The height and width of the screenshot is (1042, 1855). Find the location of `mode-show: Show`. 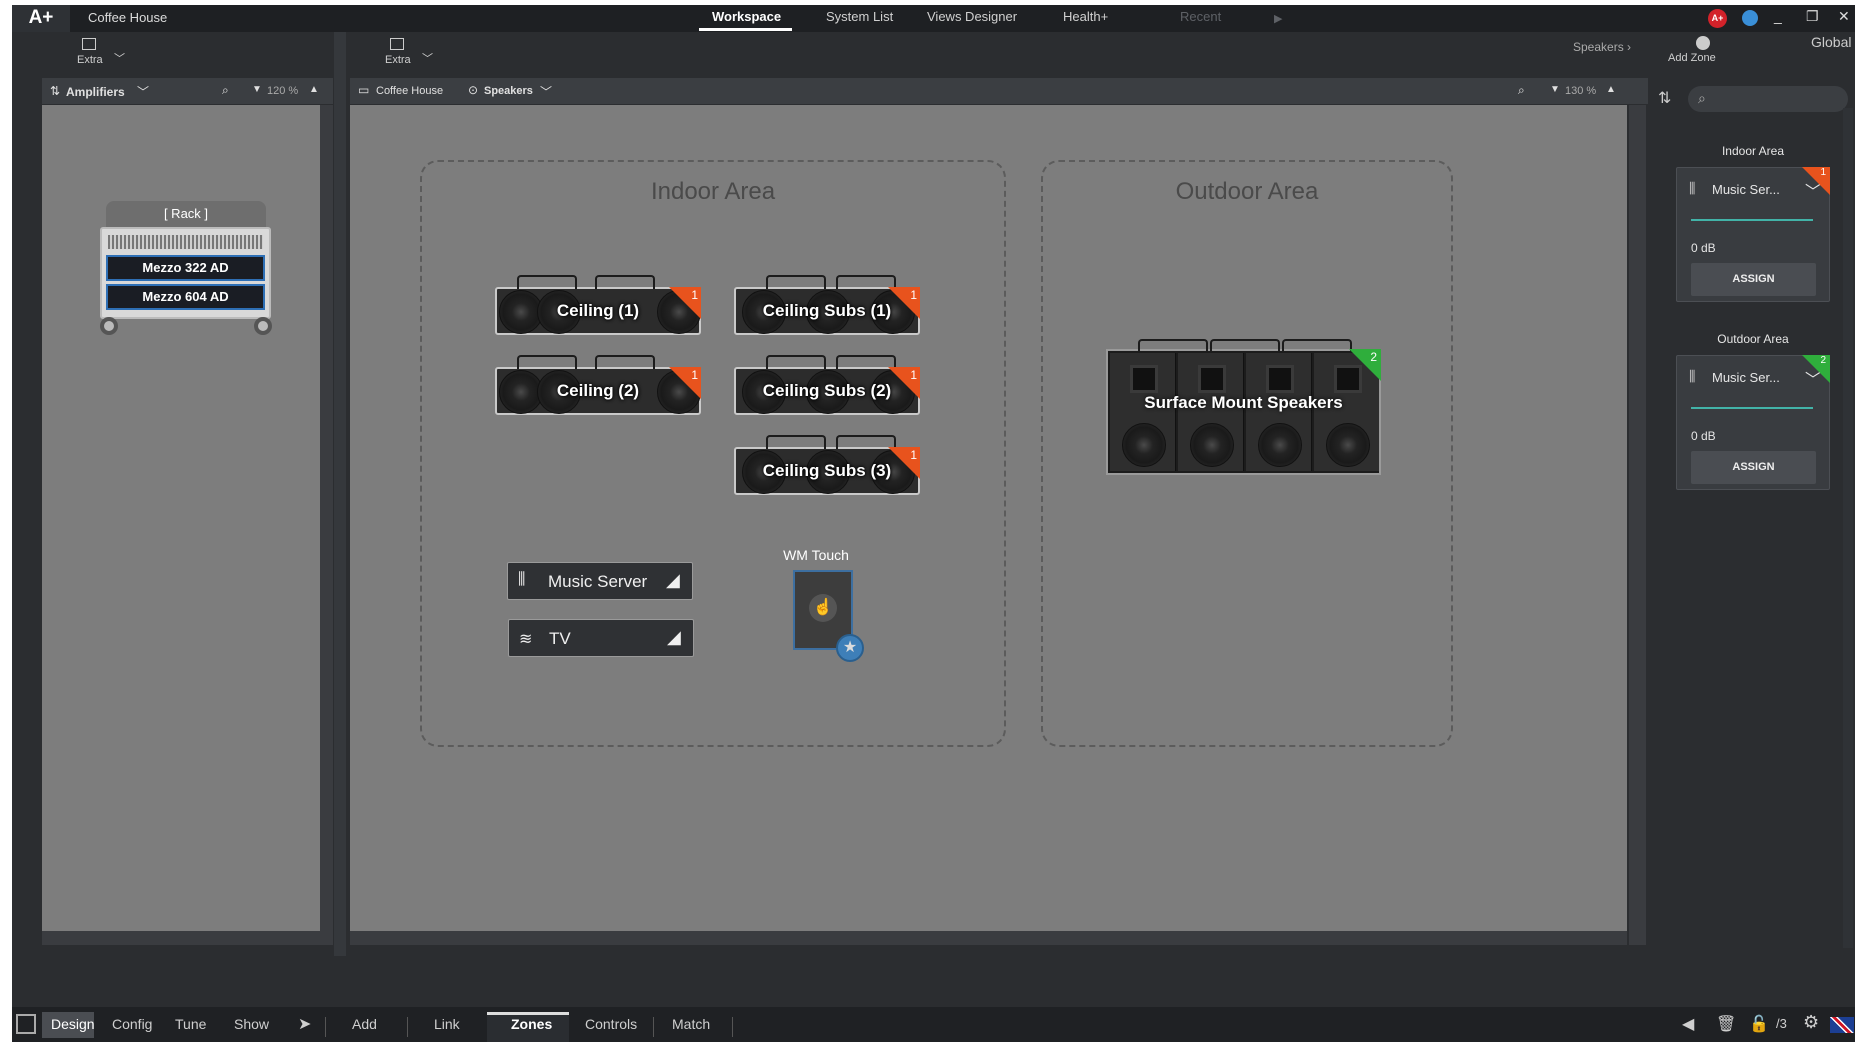

mode-show: Show is located at coordinates (251, 1024).